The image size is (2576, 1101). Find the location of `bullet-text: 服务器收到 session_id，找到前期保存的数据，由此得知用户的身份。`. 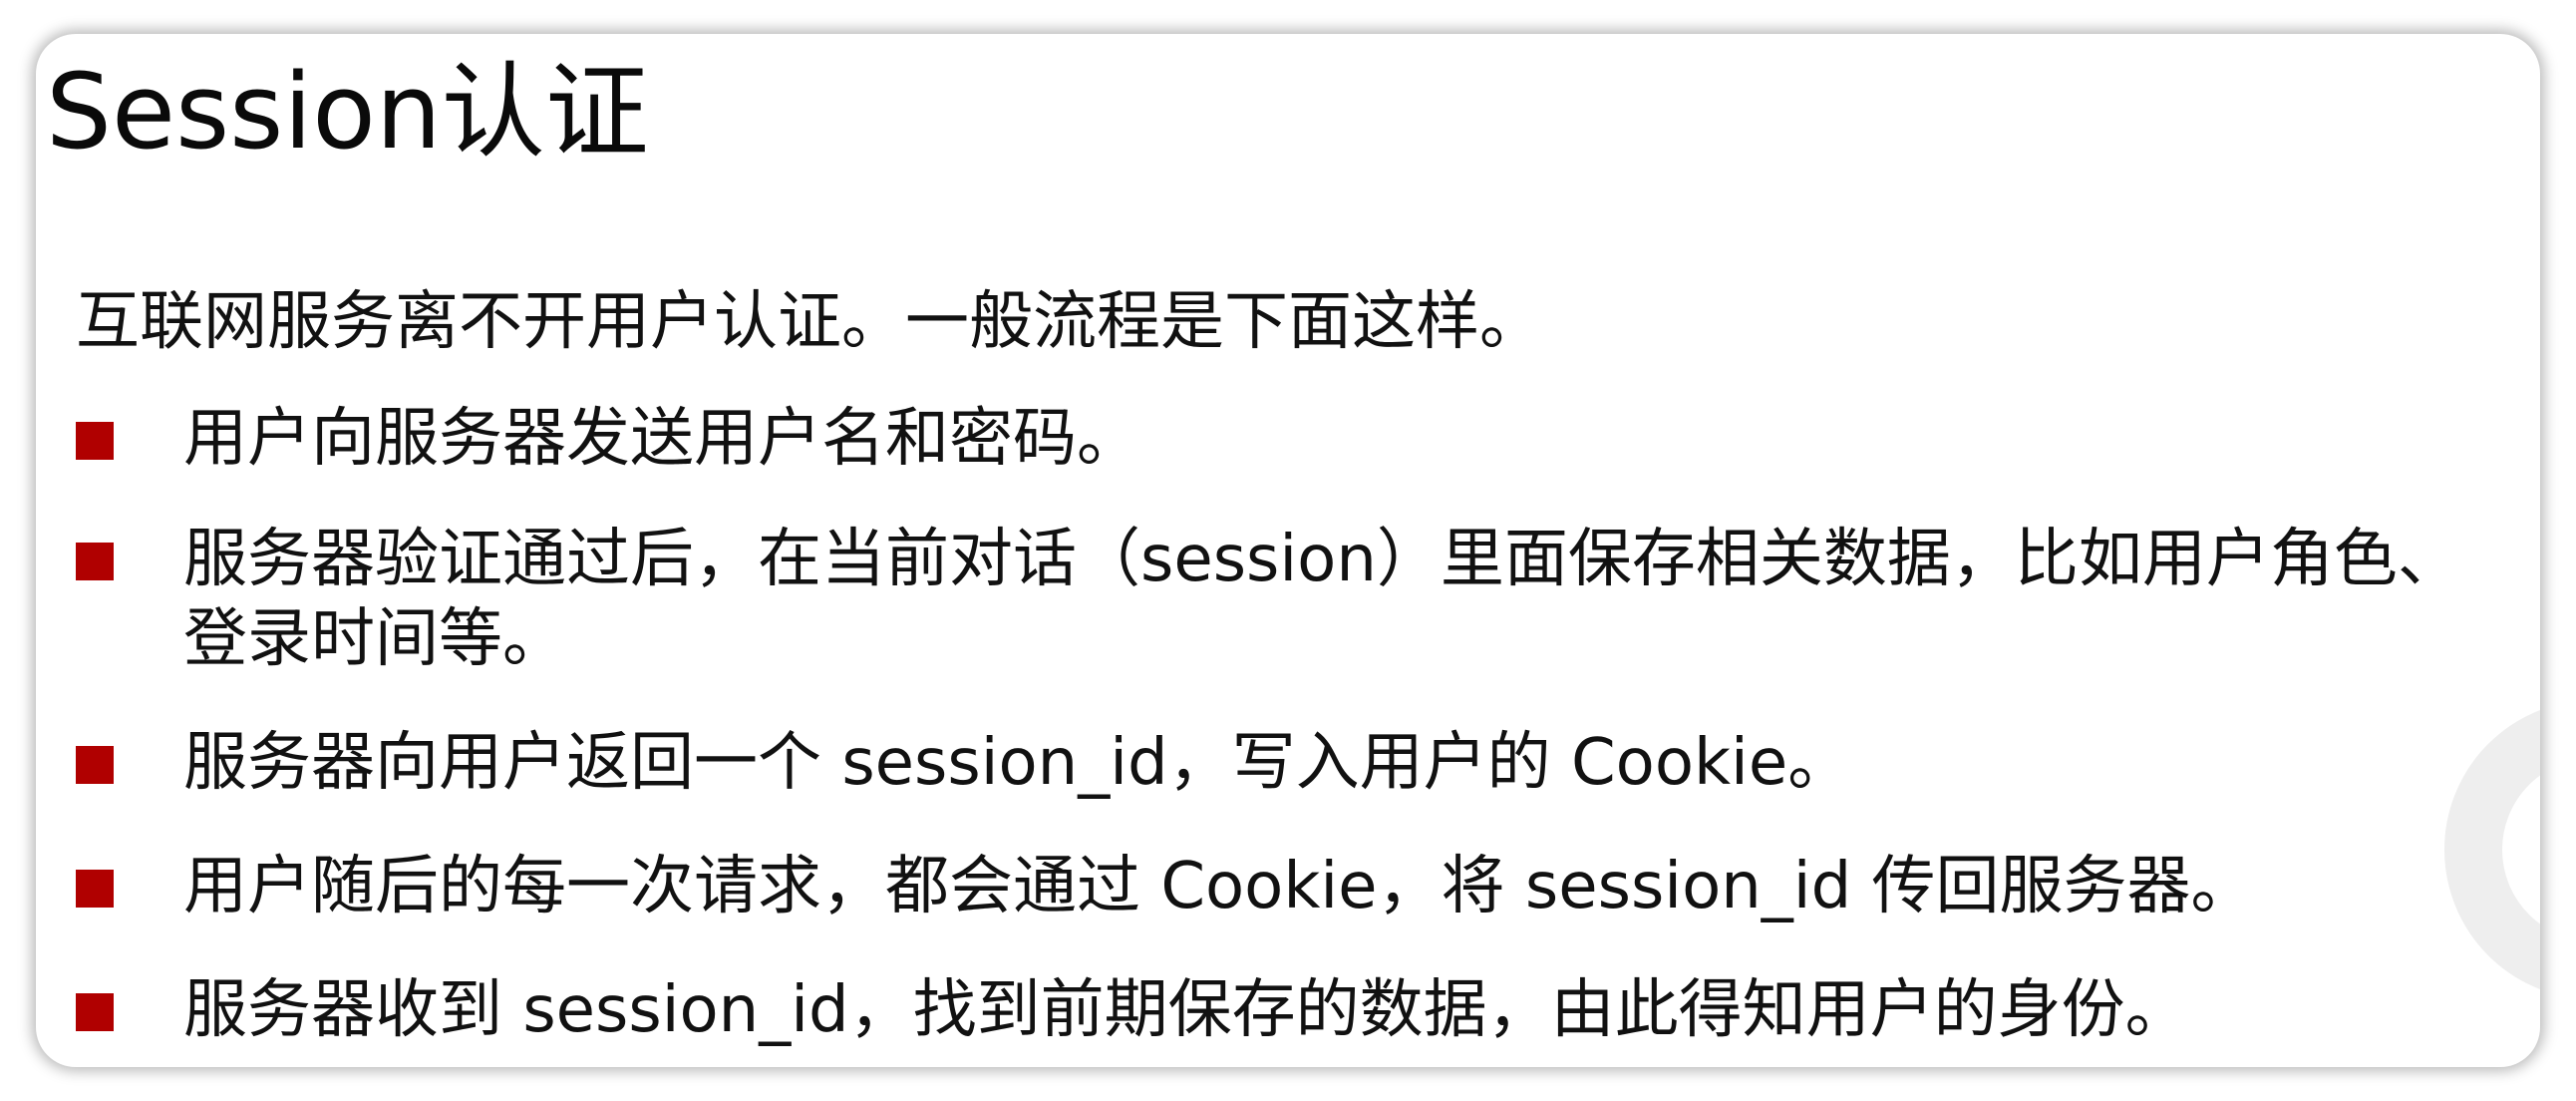

bullet-text: 服务器收到 session_id，找到前期保存的数据，由此得知用户的身份。 is located at coordinates (1186, 1010).